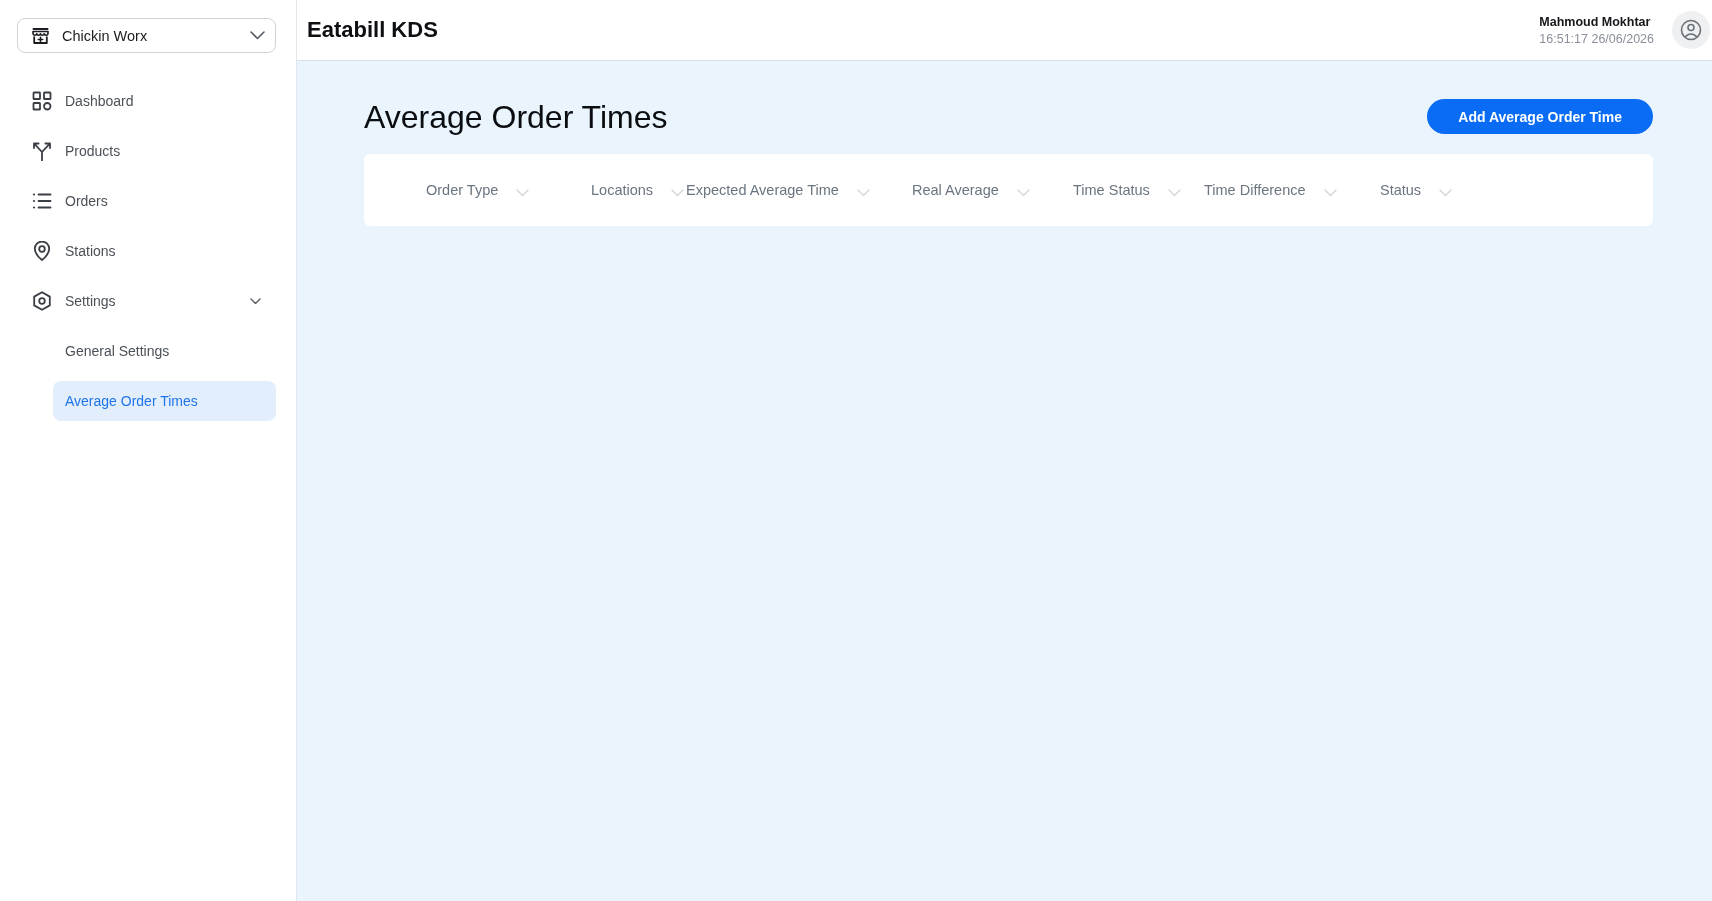 Image resolution: width=1712 pixels, height=901 pixels. What do you see at coordinates (638, 190) in the screenshot?
I see `column-header: Locations` at bounding box center [638, 190].